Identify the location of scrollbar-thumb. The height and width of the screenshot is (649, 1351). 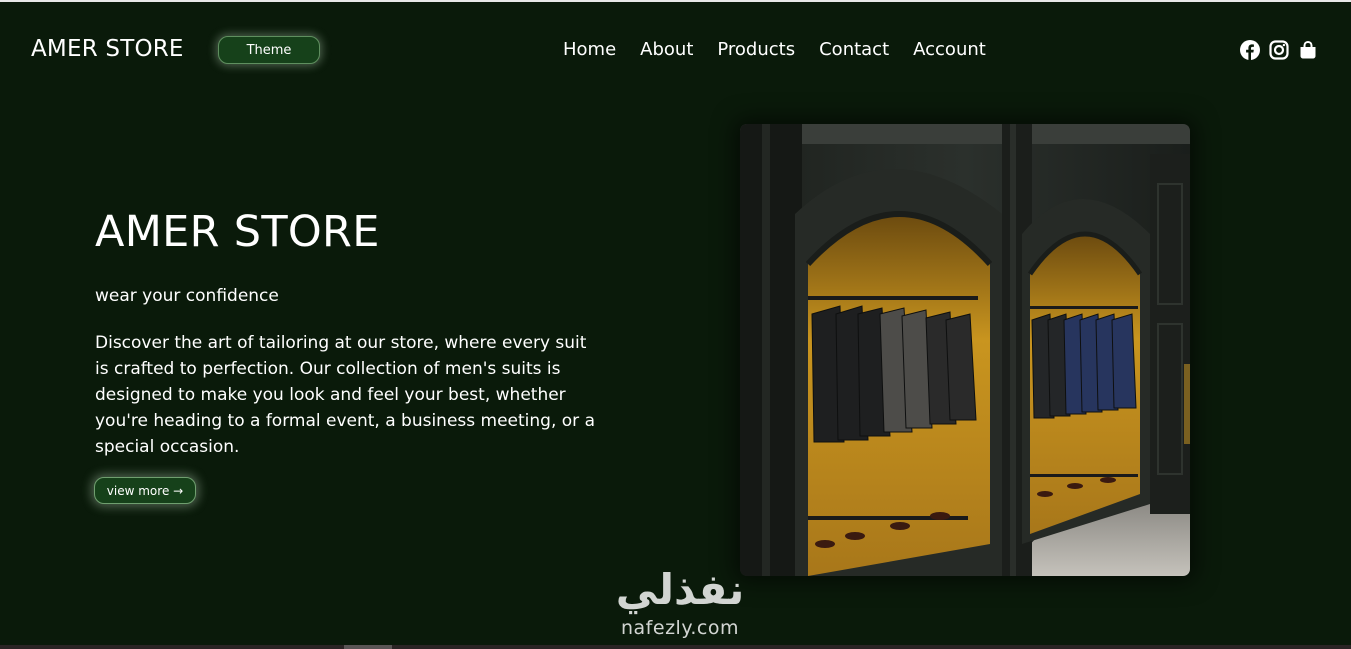
(368, 647).